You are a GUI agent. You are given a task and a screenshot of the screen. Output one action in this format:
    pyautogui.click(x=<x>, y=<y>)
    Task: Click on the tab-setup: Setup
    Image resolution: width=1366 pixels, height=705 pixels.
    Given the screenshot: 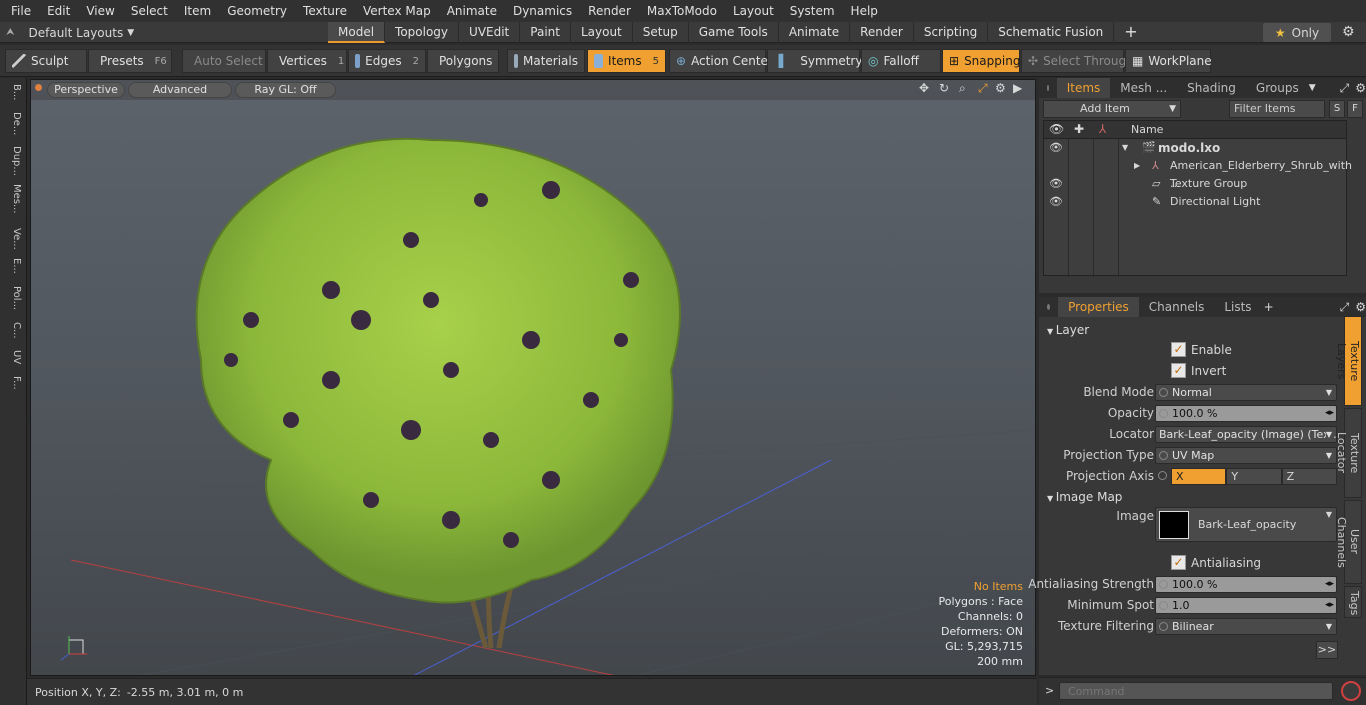 What is the action you would take?
    pyautogui.click(x=661, y=32)
    